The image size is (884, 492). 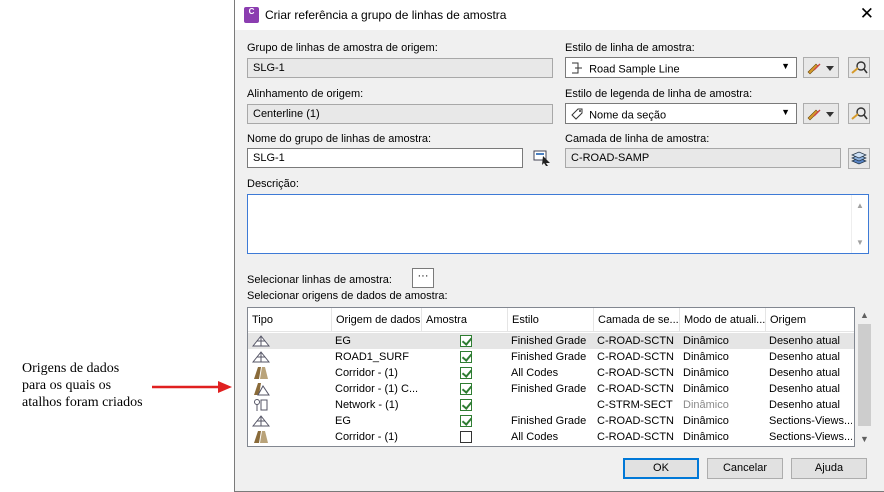 What do you see at coordinates (465, 320) in the screenshot?
I see `column-header-sample: Amostra` at bounding box center [465, 320].